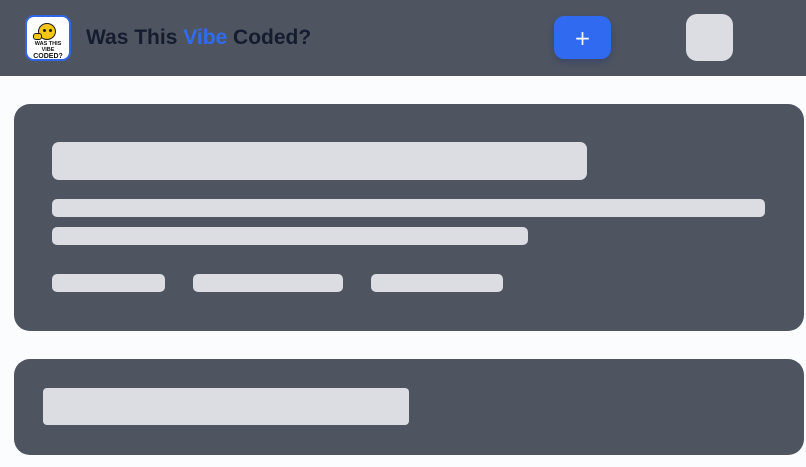 Image resolution: width=806 pixels, height=467 pixels. I want to click on title-part1: Was This, so click(135, 37).